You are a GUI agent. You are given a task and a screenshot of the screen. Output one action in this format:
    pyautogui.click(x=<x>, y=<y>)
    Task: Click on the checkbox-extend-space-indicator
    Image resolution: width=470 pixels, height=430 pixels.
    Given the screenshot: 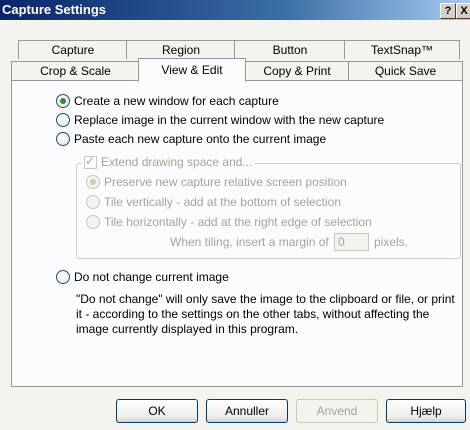 What is the action you would take?
    pyautogui.click(x=90, y=161)
    